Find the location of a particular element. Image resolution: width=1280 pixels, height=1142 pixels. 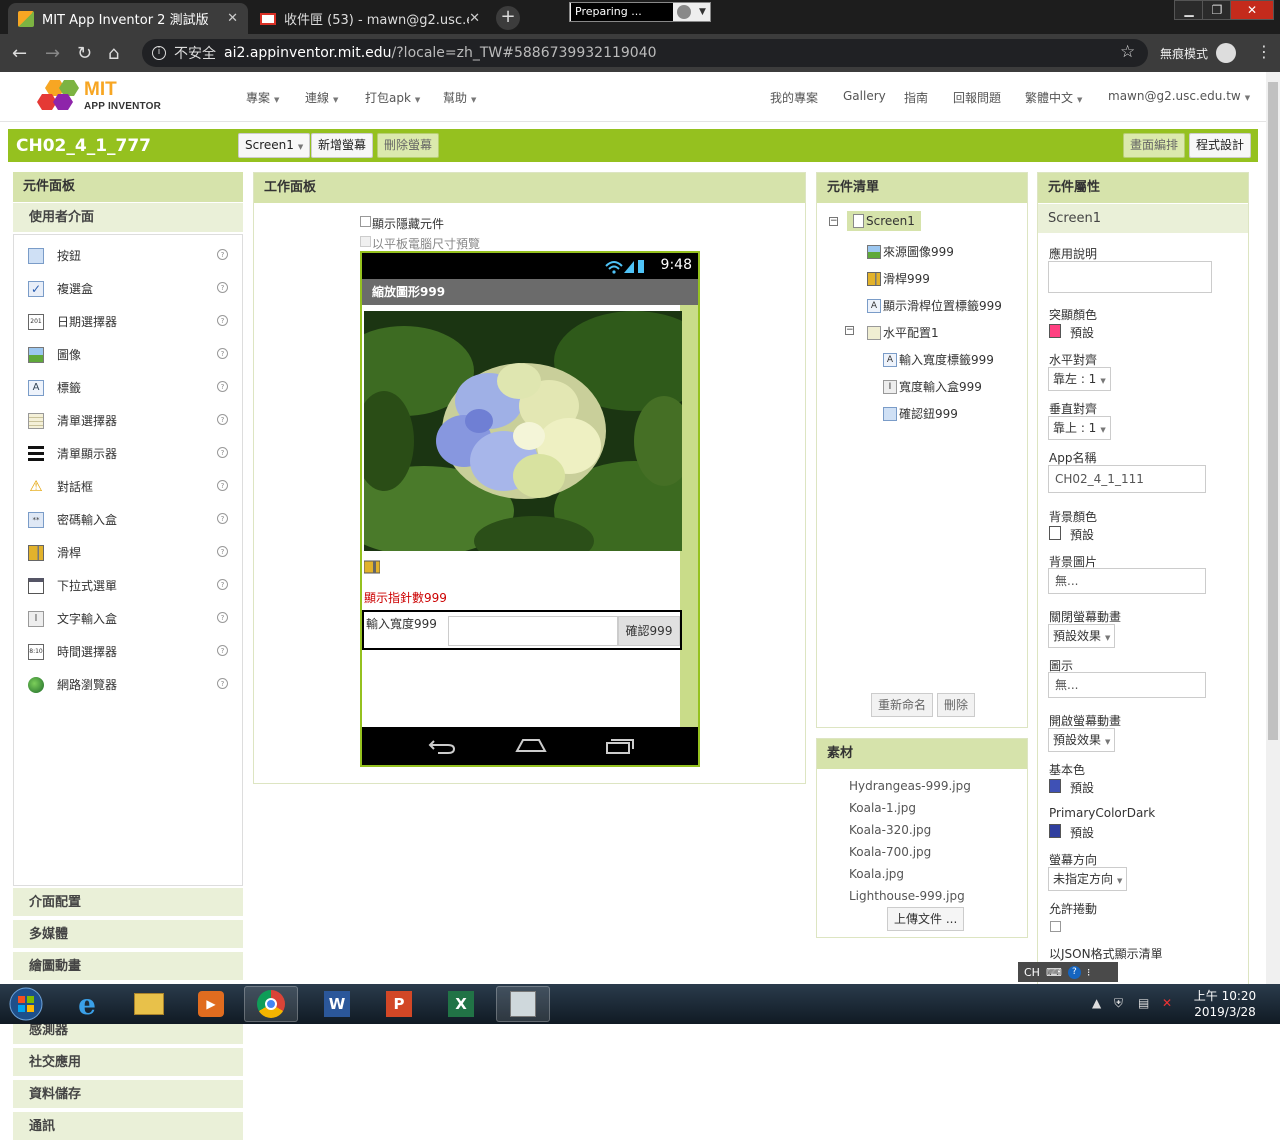

orientation-select: 未指定方向 ▼ is located at coordinates (1088, 879).